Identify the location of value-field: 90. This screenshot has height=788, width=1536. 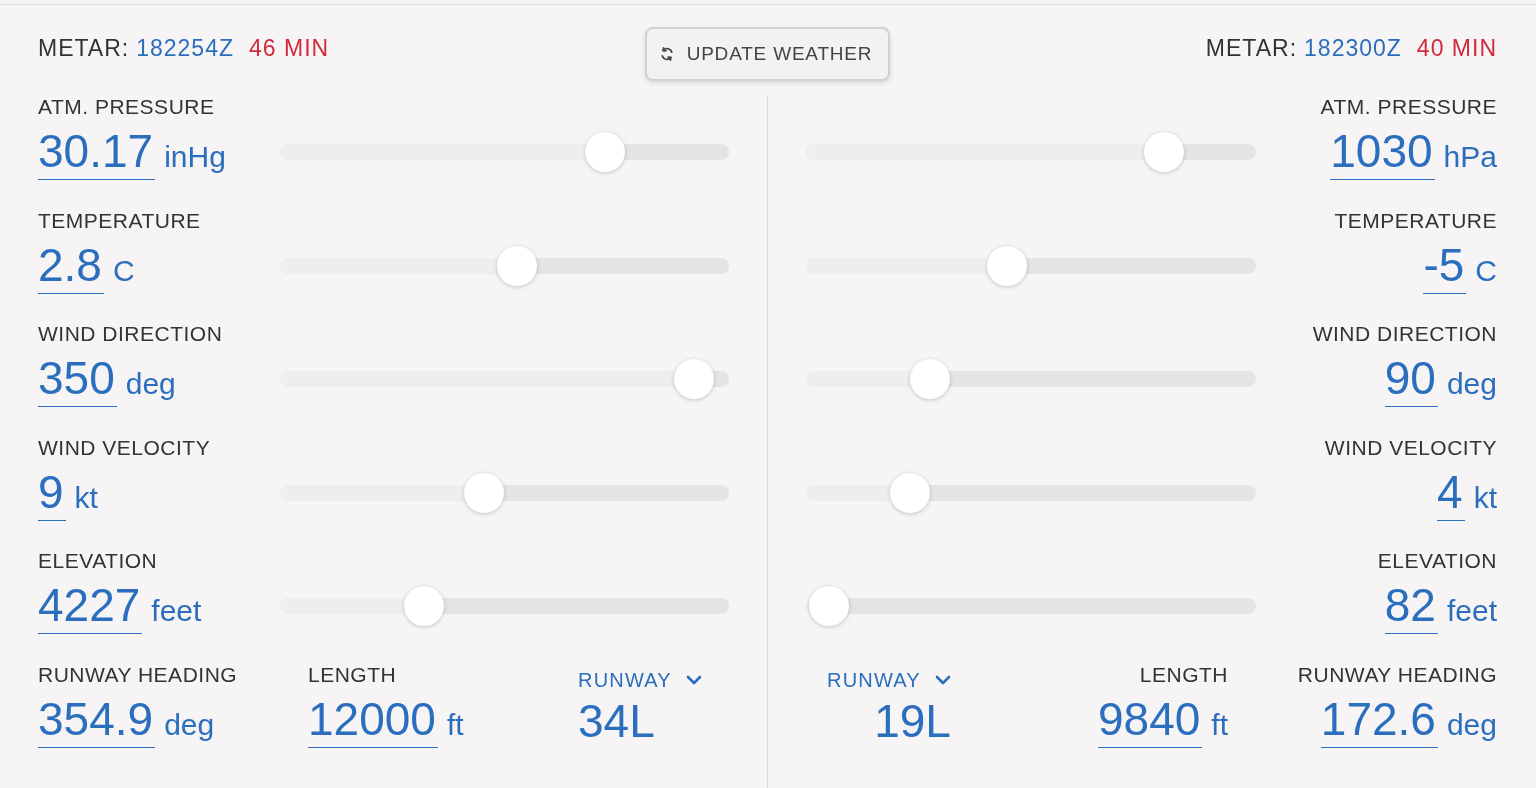
(1411, 378).